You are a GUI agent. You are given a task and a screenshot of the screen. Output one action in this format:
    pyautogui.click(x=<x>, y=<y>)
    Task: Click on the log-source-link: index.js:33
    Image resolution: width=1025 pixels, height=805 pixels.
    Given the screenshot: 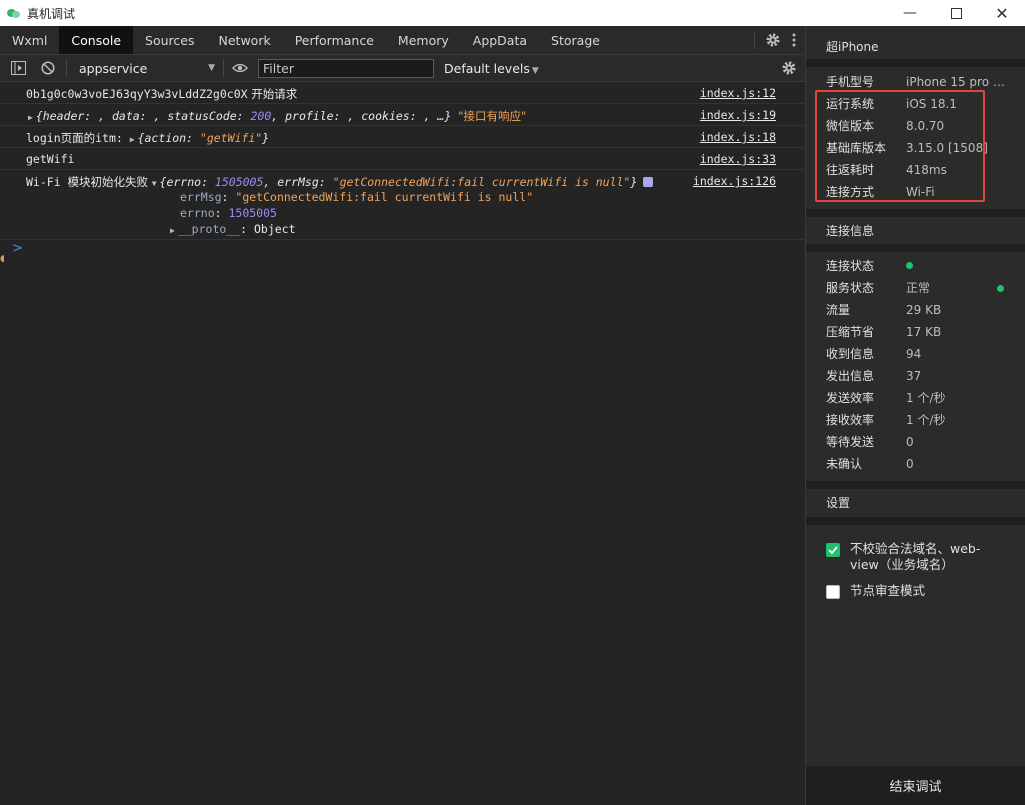 What is the action you would take?
    pyautogui.click(x=738, y=159)
    